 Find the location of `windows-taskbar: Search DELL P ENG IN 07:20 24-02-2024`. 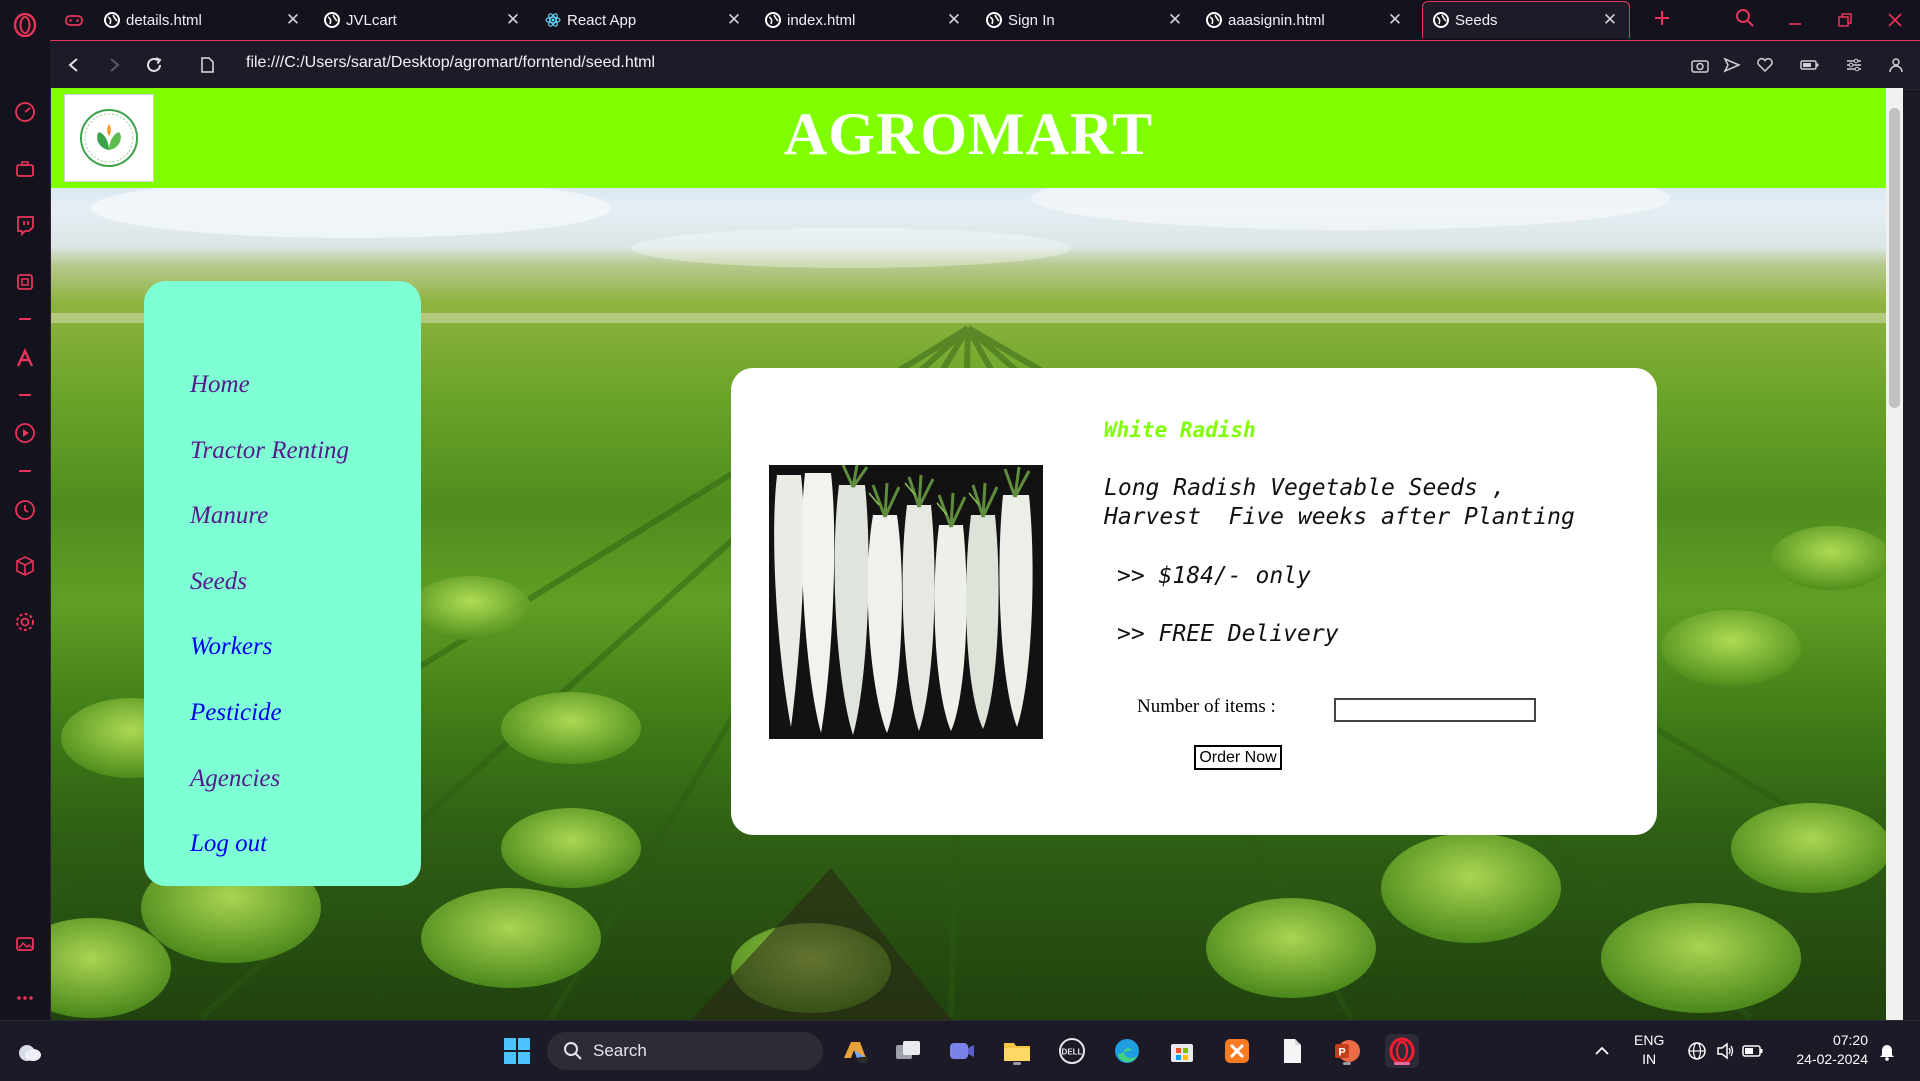

windows-taskbar: Search DELL P ENG IN 07:20 24-02-2024 is located at coordinates (960, 1050).